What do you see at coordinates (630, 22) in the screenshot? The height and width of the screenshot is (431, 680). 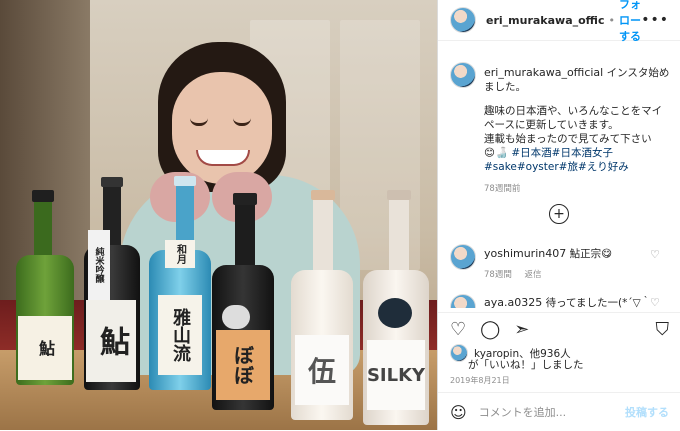 I see `follow-button: フォローする` at bounding box center [630, 22].